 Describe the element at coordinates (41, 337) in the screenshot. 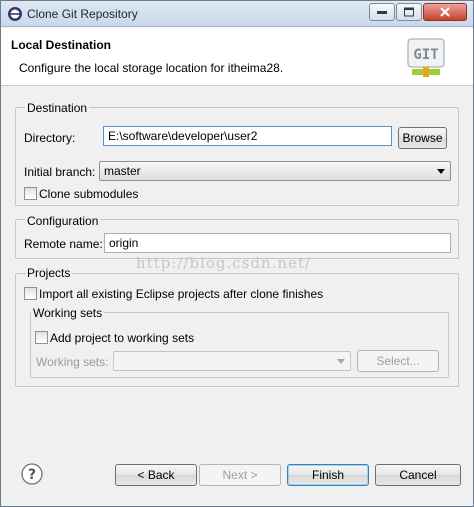

I see `add-to-working-sets-checkbox` at that location.